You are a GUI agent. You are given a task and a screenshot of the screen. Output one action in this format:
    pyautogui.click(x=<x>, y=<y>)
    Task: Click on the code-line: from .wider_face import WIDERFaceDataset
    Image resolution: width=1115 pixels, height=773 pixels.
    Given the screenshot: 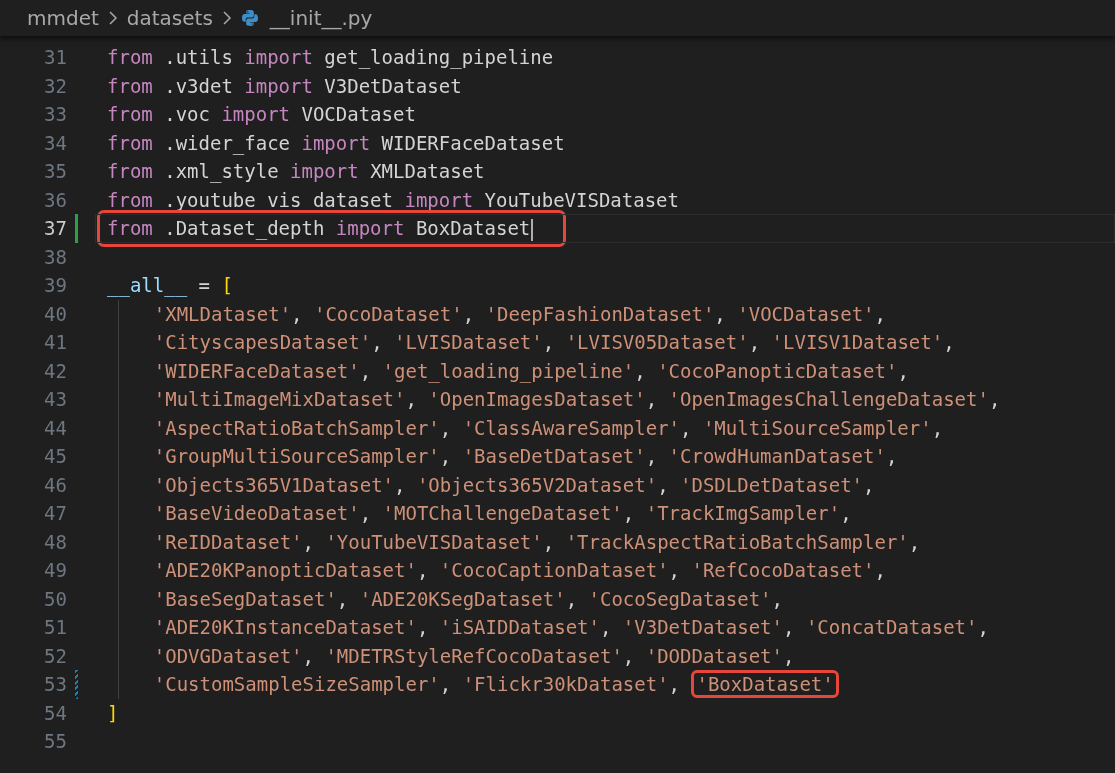 What is the action you would take?
    pyautogui.click(x=336, y=143)
    